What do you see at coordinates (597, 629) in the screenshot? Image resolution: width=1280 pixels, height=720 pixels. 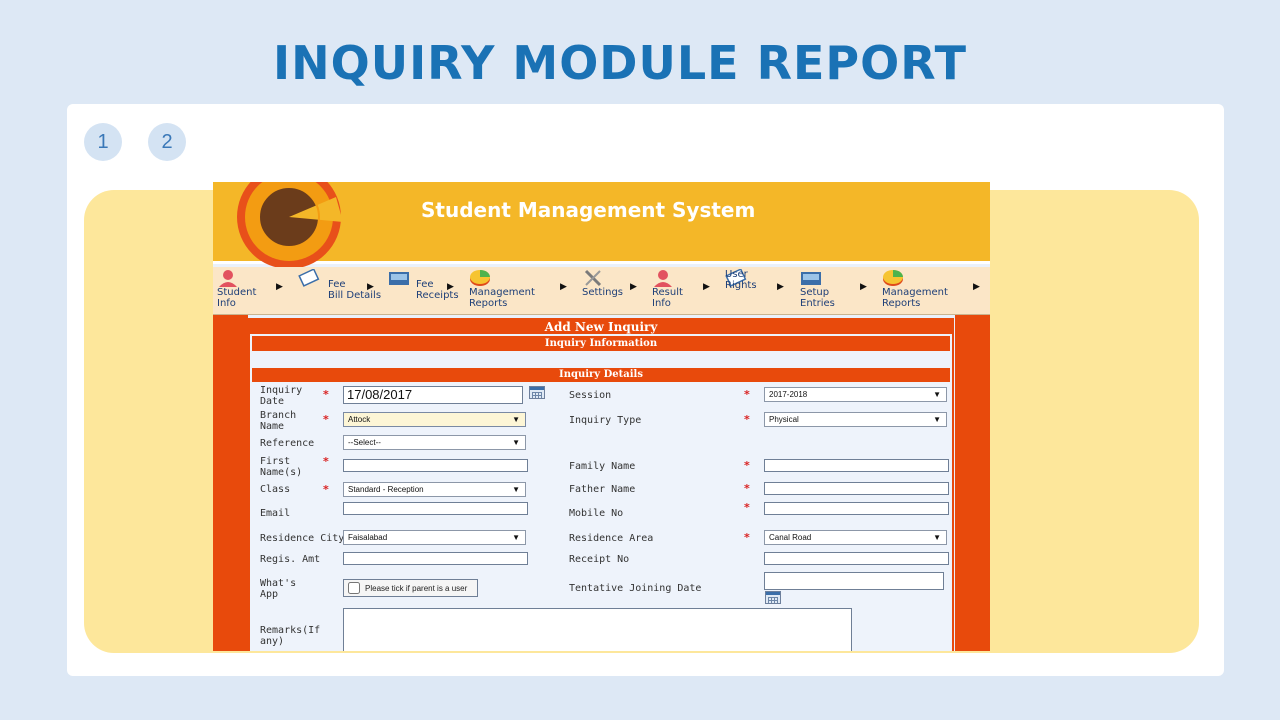 I see `remarks-textarea` at bounding box center [597, 629].